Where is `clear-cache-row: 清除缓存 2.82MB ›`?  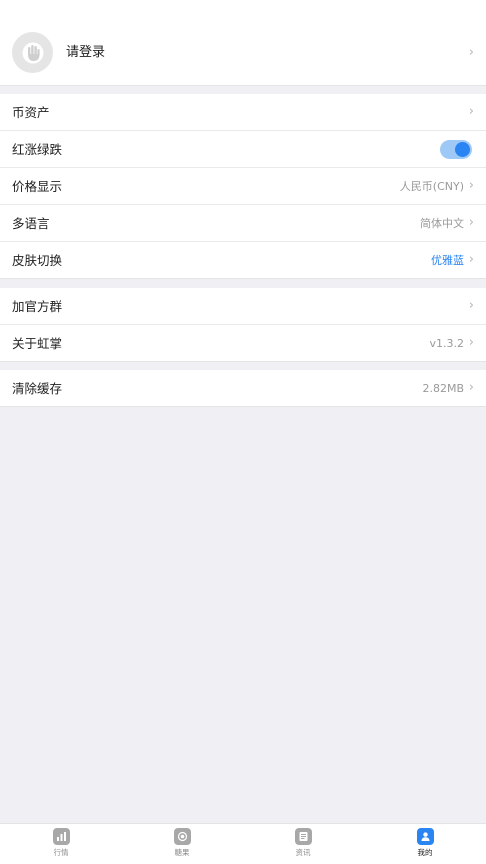
clear-cache-row: 清除缓存 2.82MB › is located at coordinates (243, 388).